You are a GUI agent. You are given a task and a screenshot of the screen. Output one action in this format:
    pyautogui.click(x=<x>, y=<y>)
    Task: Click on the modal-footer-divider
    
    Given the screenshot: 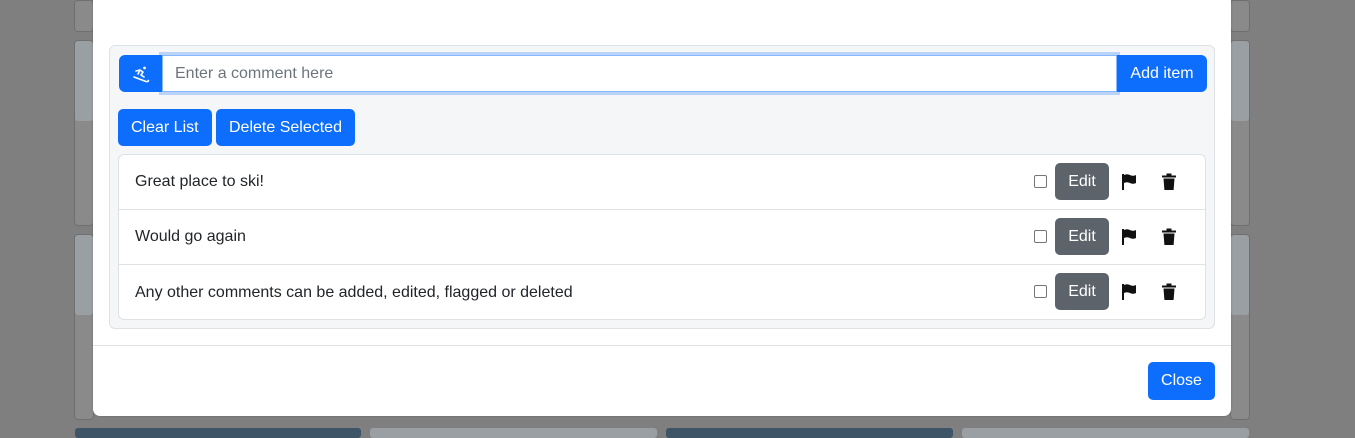 What is the action you would take?
    pyautogui.click(x=662, y=345)
    